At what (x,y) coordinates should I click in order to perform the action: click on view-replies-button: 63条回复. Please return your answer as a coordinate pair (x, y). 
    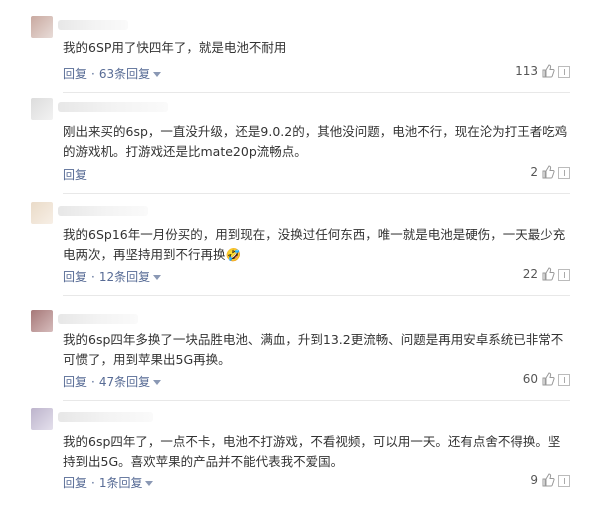
    Looking at the image, I should click on (130, 73).